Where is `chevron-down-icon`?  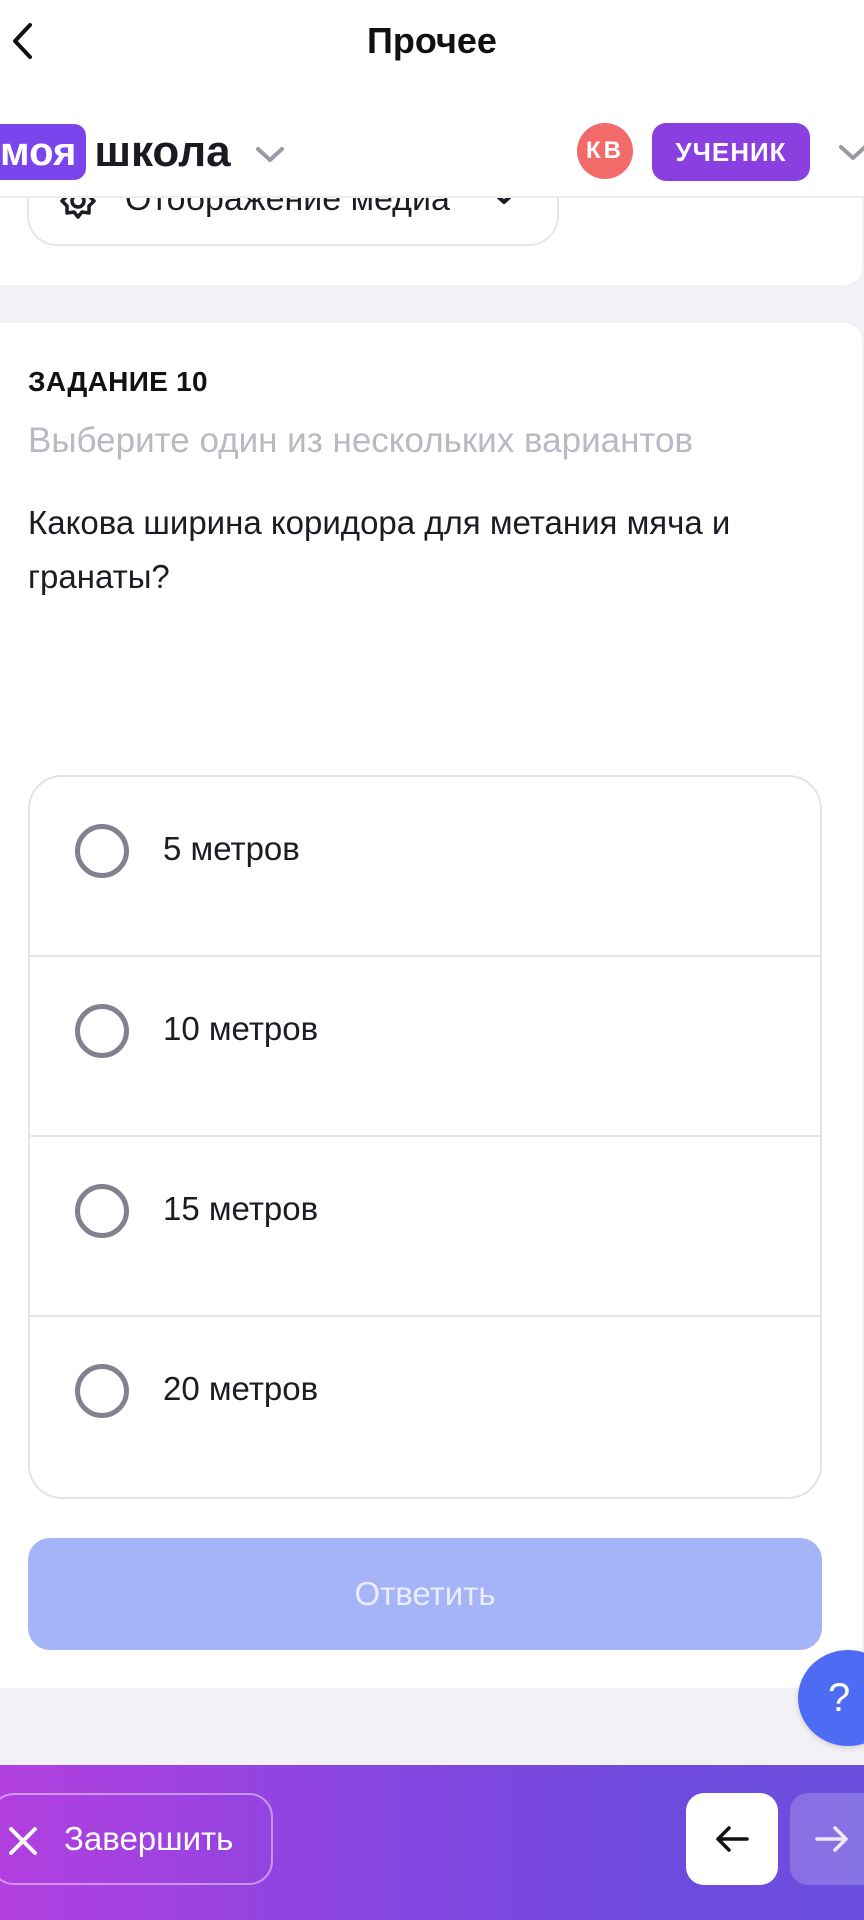
chevron-down-icon is located at coordinates (269, 154).